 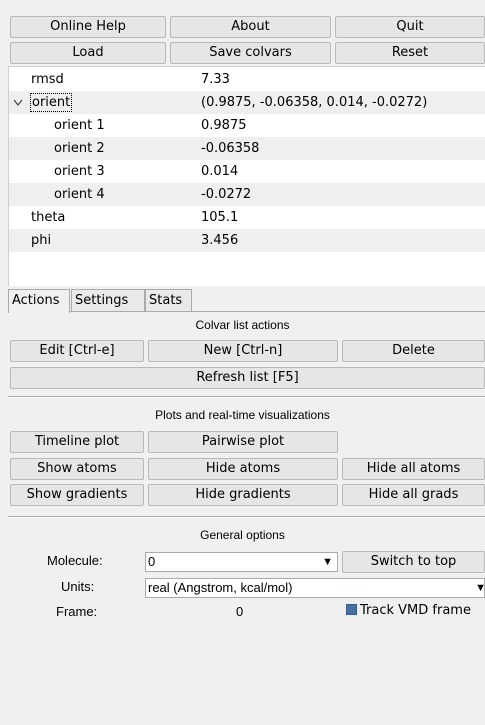 I want to click on pairwise-plot-button: Pairwise plot, so click(x=243, y=442).